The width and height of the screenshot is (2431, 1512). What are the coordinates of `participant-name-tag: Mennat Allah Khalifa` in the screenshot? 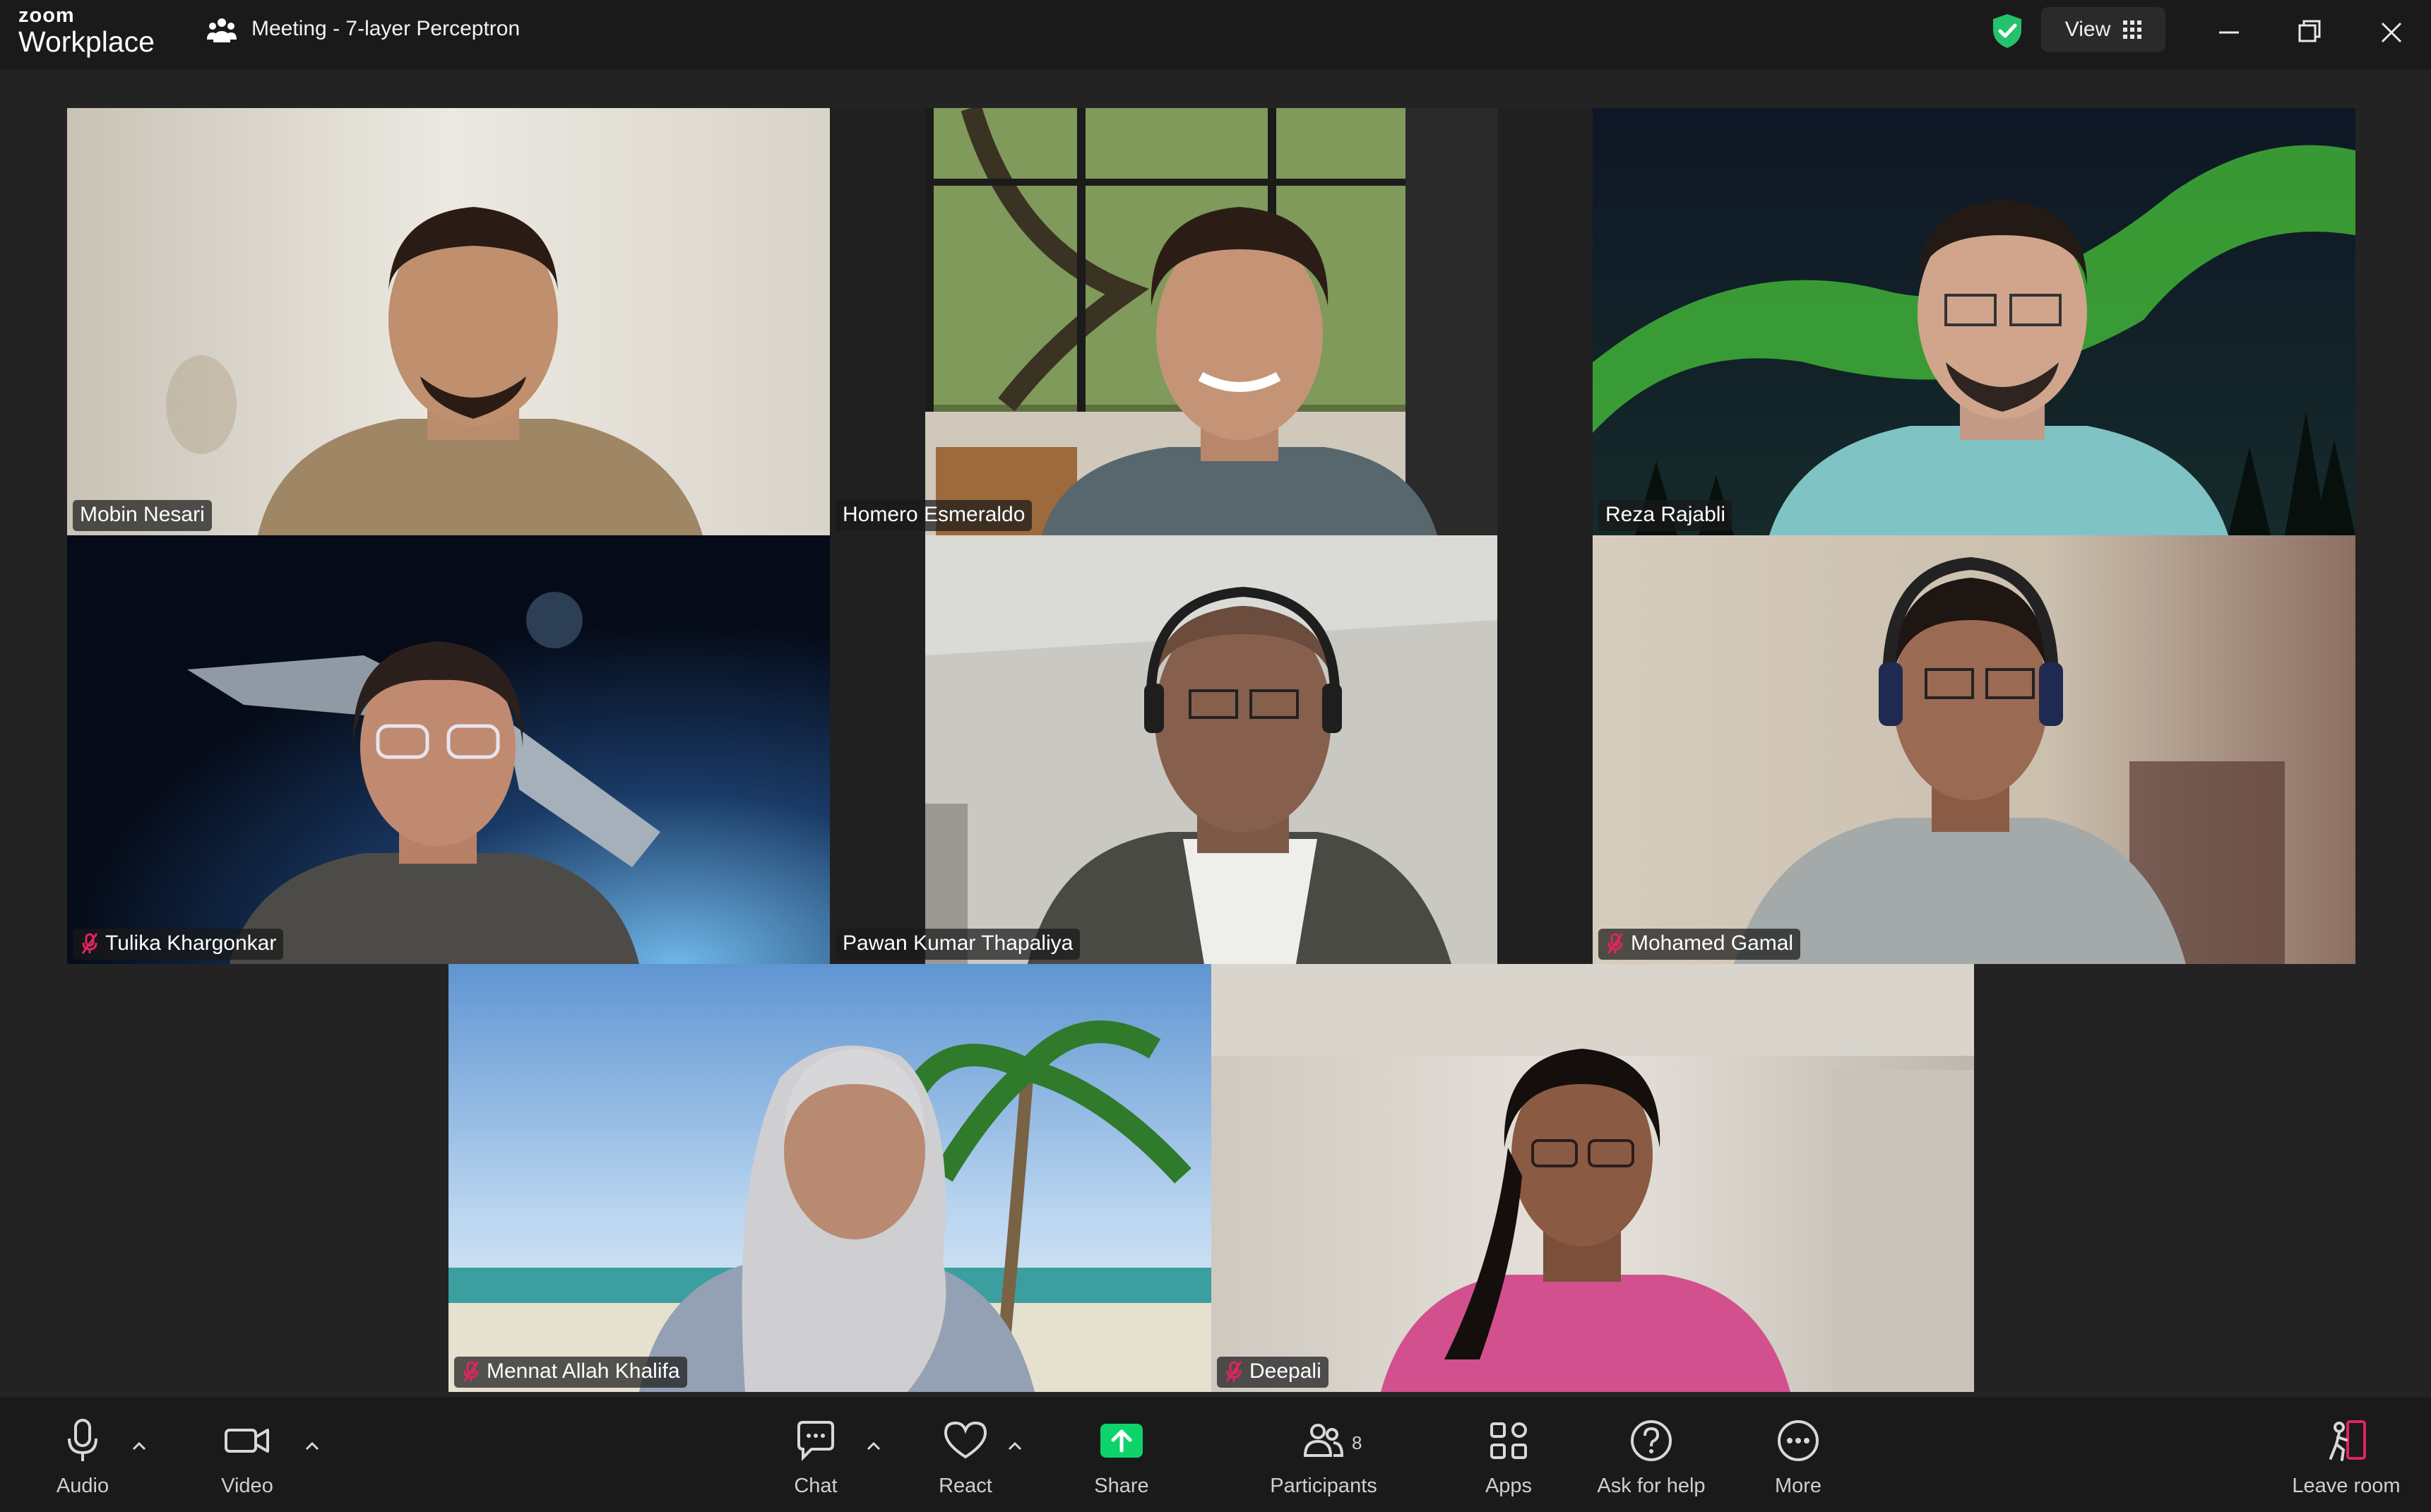 It's located at (570, 1372).